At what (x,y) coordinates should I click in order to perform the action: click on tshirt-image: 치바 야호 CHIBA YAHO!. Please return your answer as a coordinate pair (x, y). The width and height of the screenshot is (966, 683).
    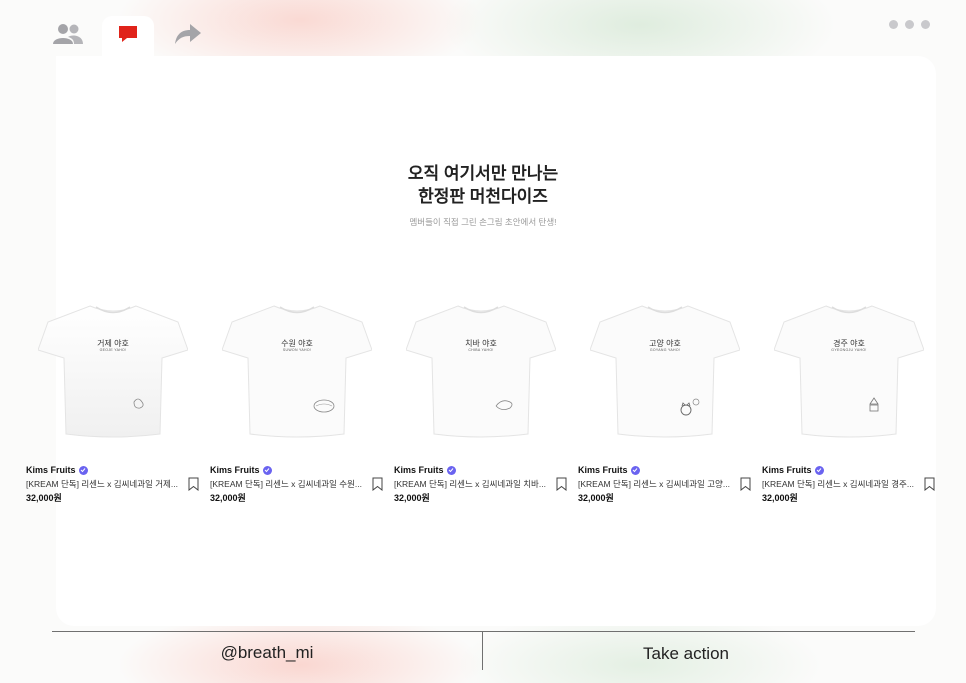
    Looking at the image, I should click on (481, 369).